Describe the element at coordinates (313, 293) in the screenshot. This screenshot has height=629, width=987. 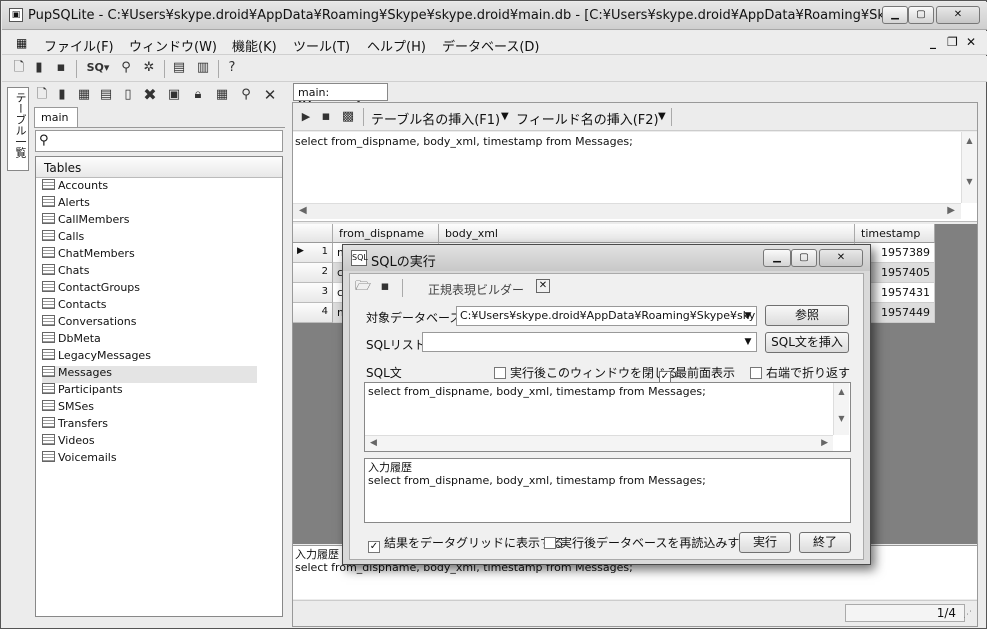
I see `row-header: 3` at that location.